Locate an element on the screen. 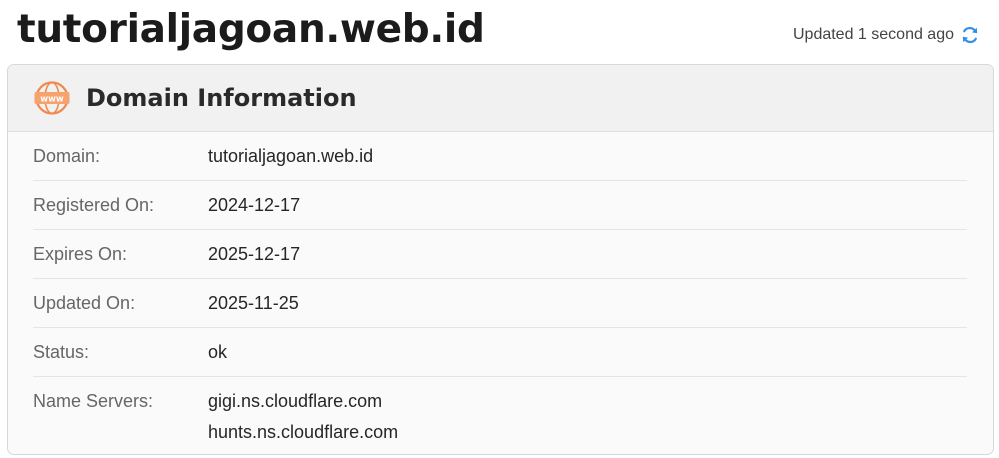 The width and height of the screenshot is (999, 458). row-domain: Domain: tutorialjagoan.web.id is located at coordinates (500, 156).